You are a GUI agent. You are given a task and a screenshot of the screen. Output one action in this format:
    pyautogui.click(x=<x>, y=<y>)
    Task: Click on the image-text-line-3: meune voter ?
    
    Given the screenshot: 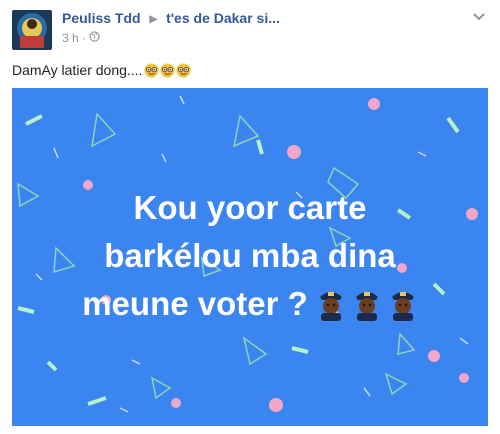 What is the action you would take?
    pyautogui.click(x=195, y=303)
    